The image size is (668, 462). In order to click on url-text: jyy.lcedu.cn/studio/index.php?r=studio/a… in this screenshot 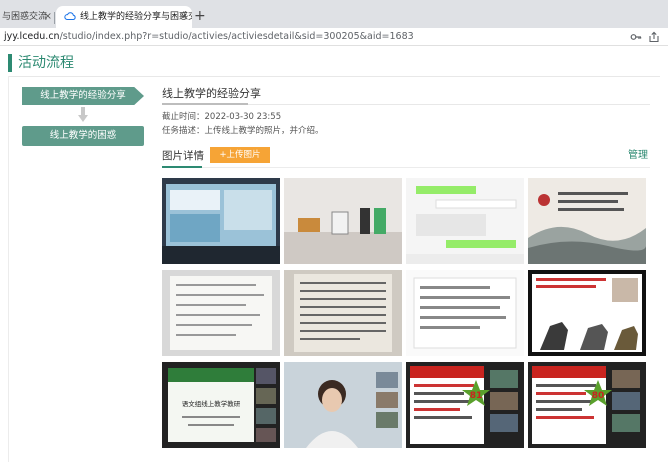, I will do `click(209, 37)`.